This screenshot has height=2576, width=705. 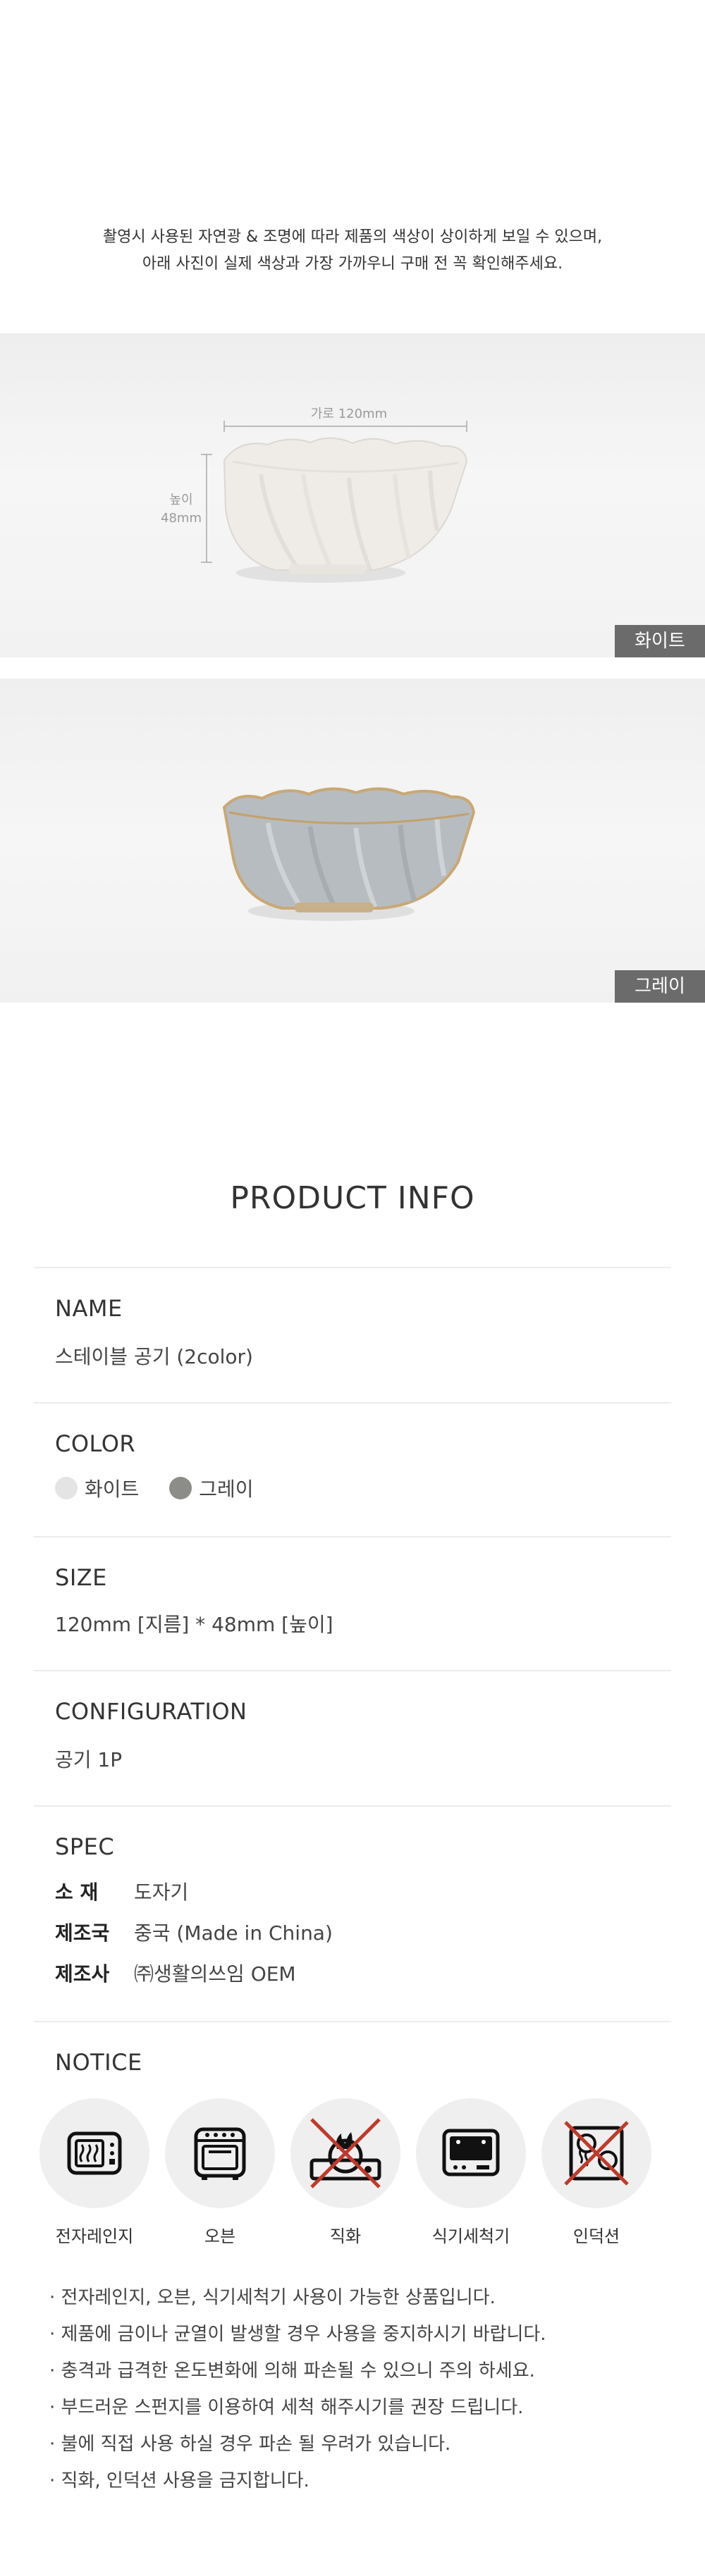 What do you see at coordinates (227, 1489) in the screenshot?
I see `color-option-gray: 그레이` at bounding box center [227, 1489].